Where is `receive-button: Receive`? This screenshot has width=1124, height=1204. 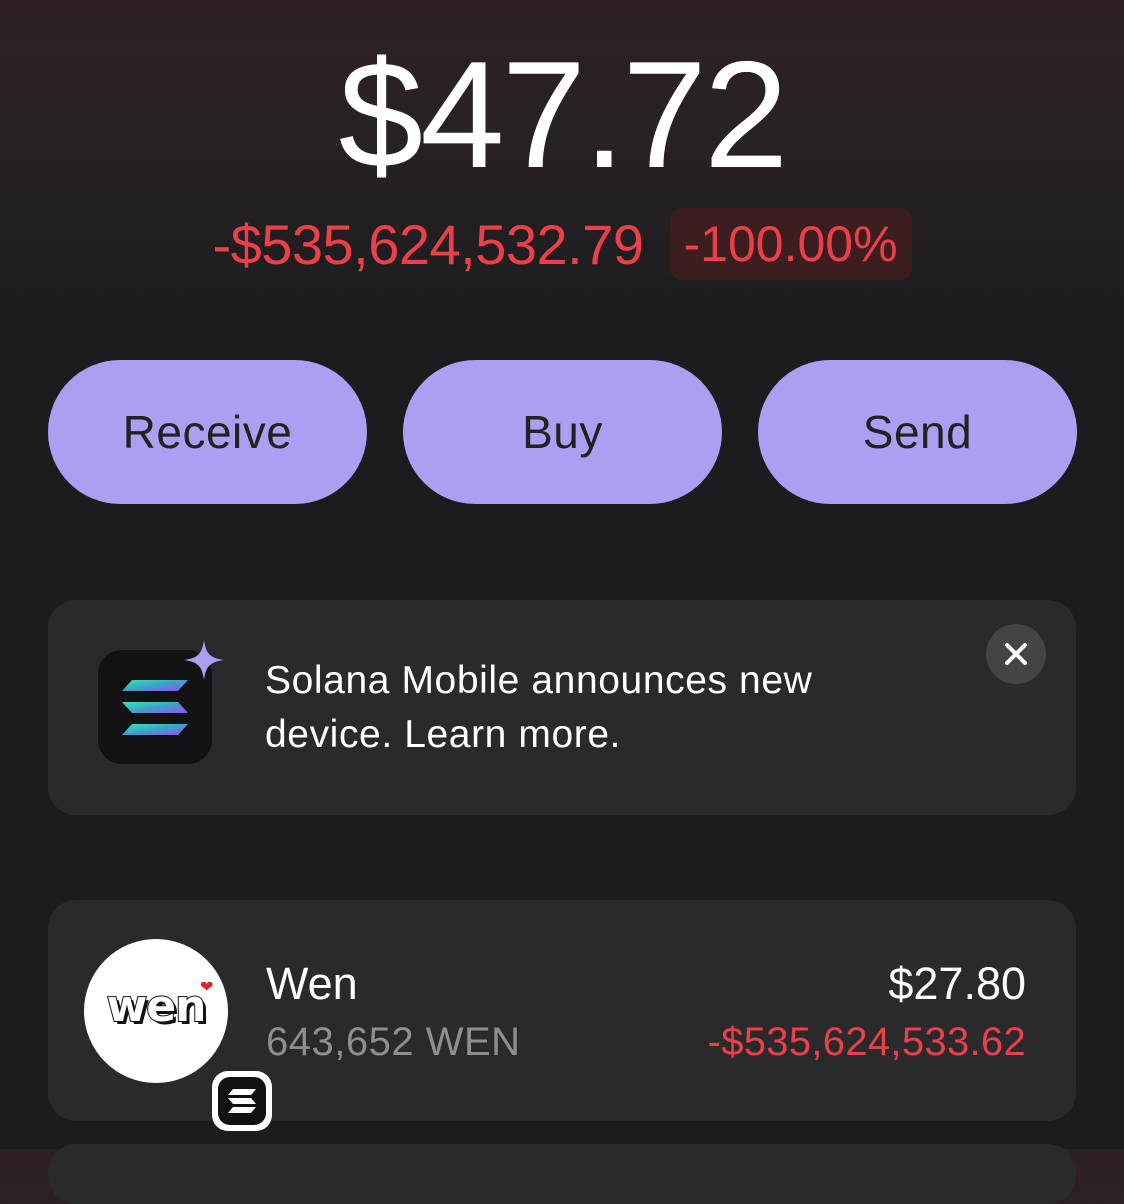 receive-button: Receive is located at coordinates (207, 432).